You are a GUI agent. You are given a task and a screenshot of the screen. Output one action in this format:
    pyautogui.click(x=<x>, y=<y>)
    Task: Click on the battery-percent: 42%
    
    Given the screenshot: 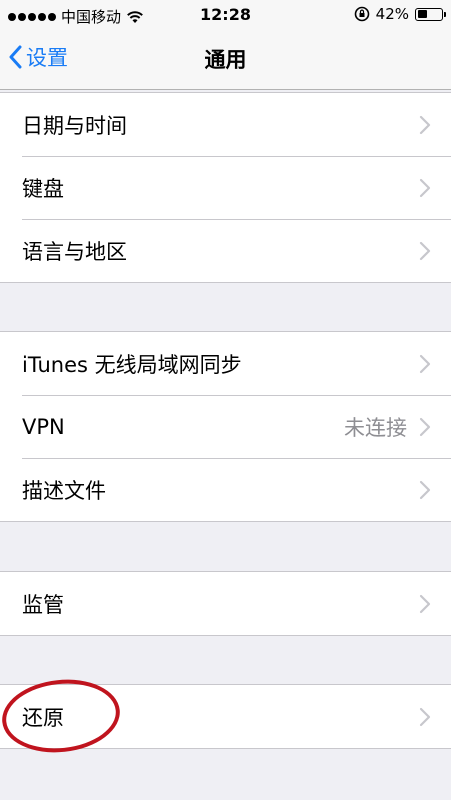 What is the action you would take?
    pyautogui.click(x=392, y=14)
    